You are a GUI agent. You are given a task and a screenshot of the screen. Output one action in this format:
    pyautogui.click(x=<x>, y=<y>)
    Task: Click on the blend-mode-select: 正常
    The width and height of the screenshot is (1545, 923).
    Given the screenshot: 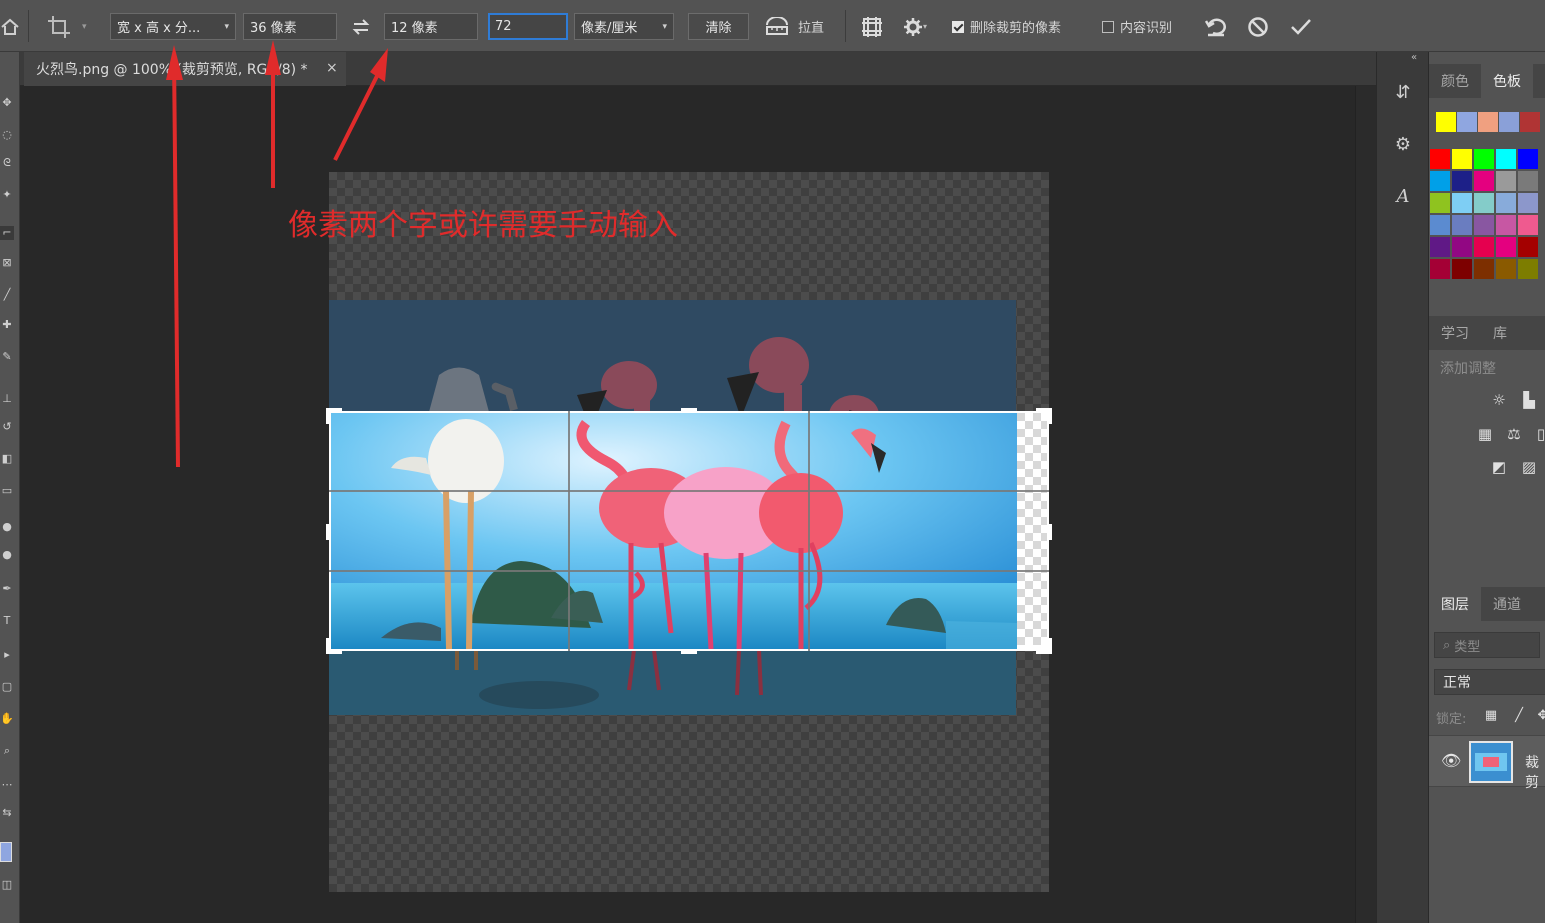 What is the action you would take?
    pyautogui.click(x=1489, y=682)
    